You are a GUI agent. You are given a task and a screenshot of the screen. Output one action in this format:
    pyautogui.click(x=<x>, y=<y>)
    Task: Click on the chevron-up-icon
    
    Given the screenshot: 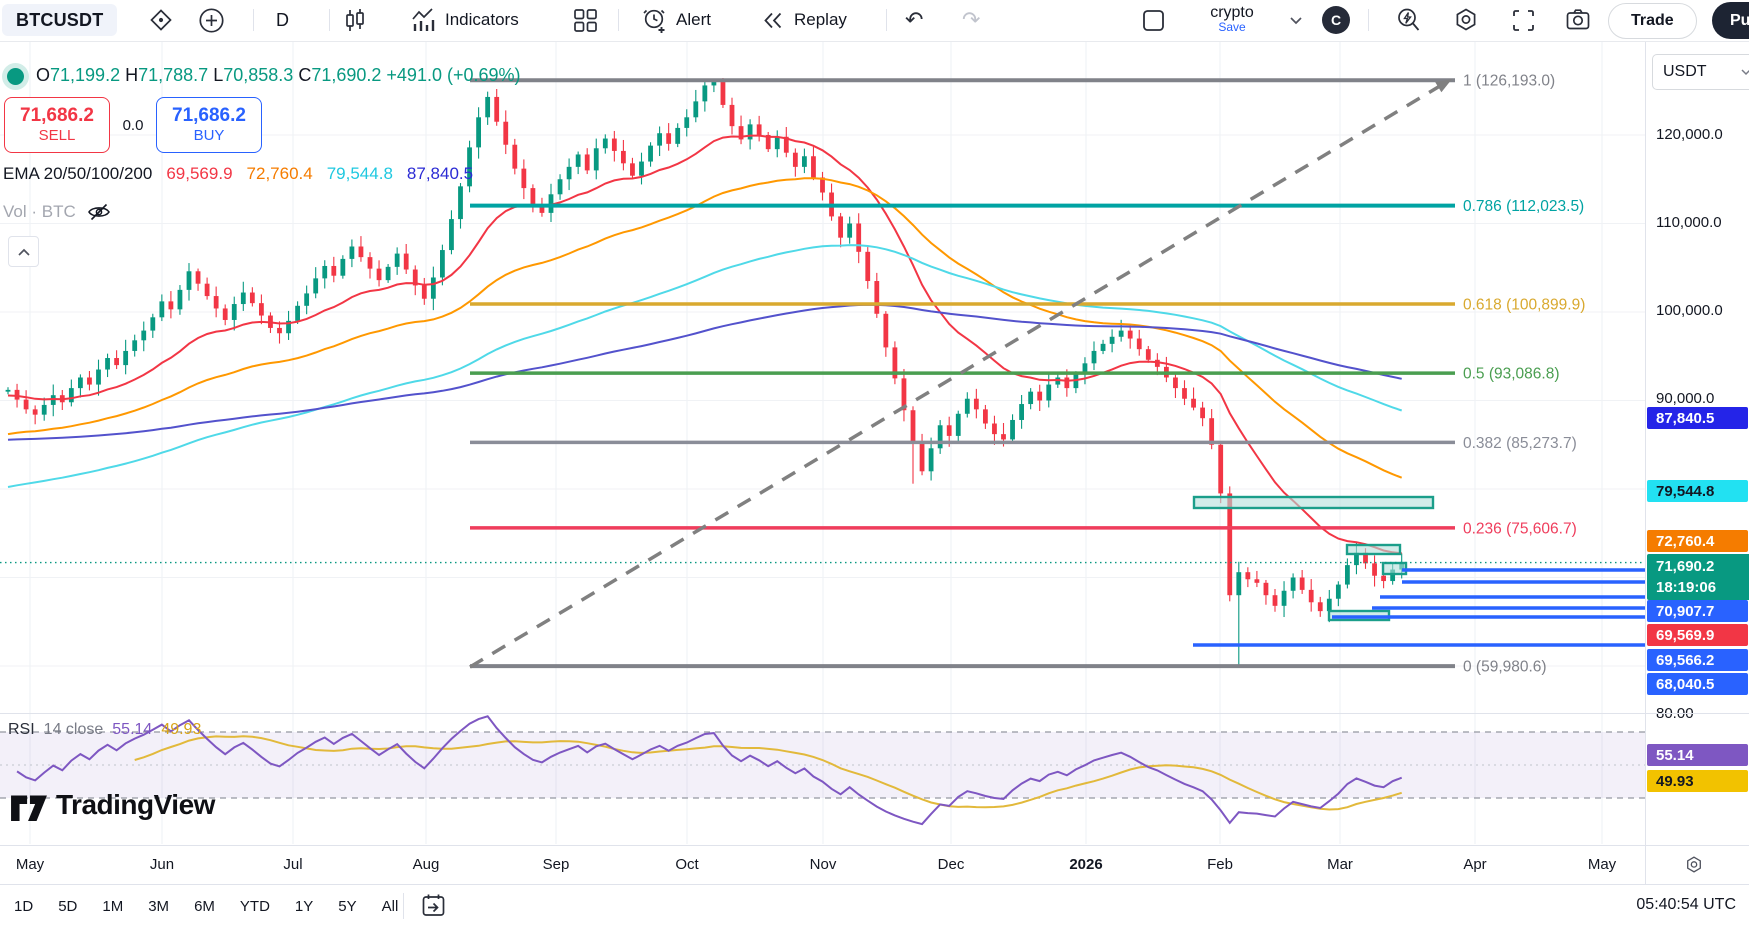 What is the action you would take?
    pyautogui.click(x=23, y=252)
    